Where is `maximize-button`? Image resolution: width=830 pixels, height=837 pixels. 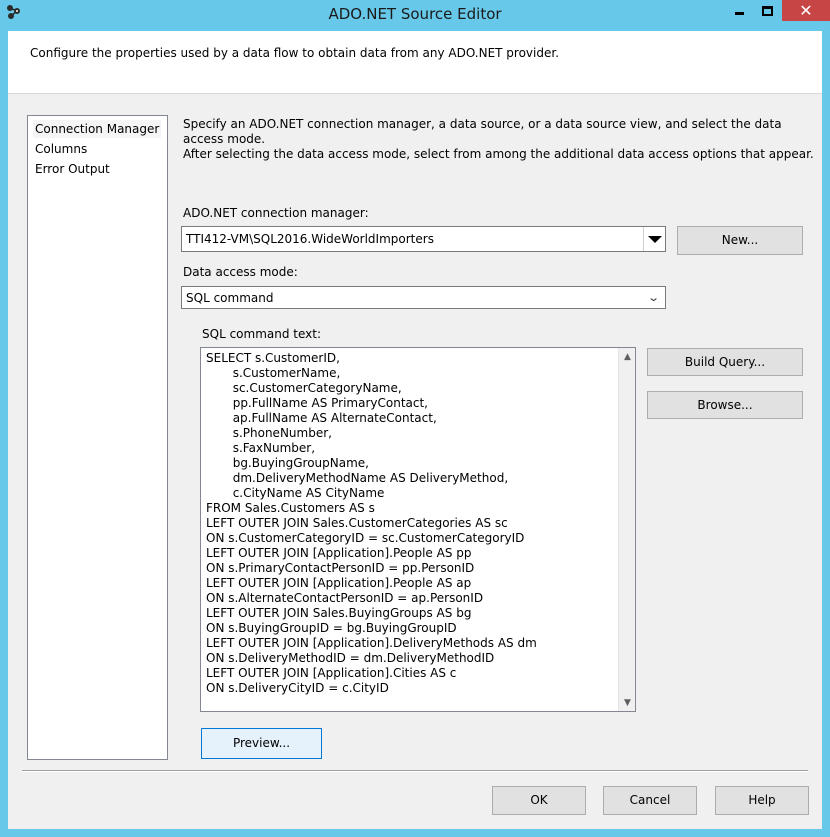
maximize-button is located at coordinates (767, 10).